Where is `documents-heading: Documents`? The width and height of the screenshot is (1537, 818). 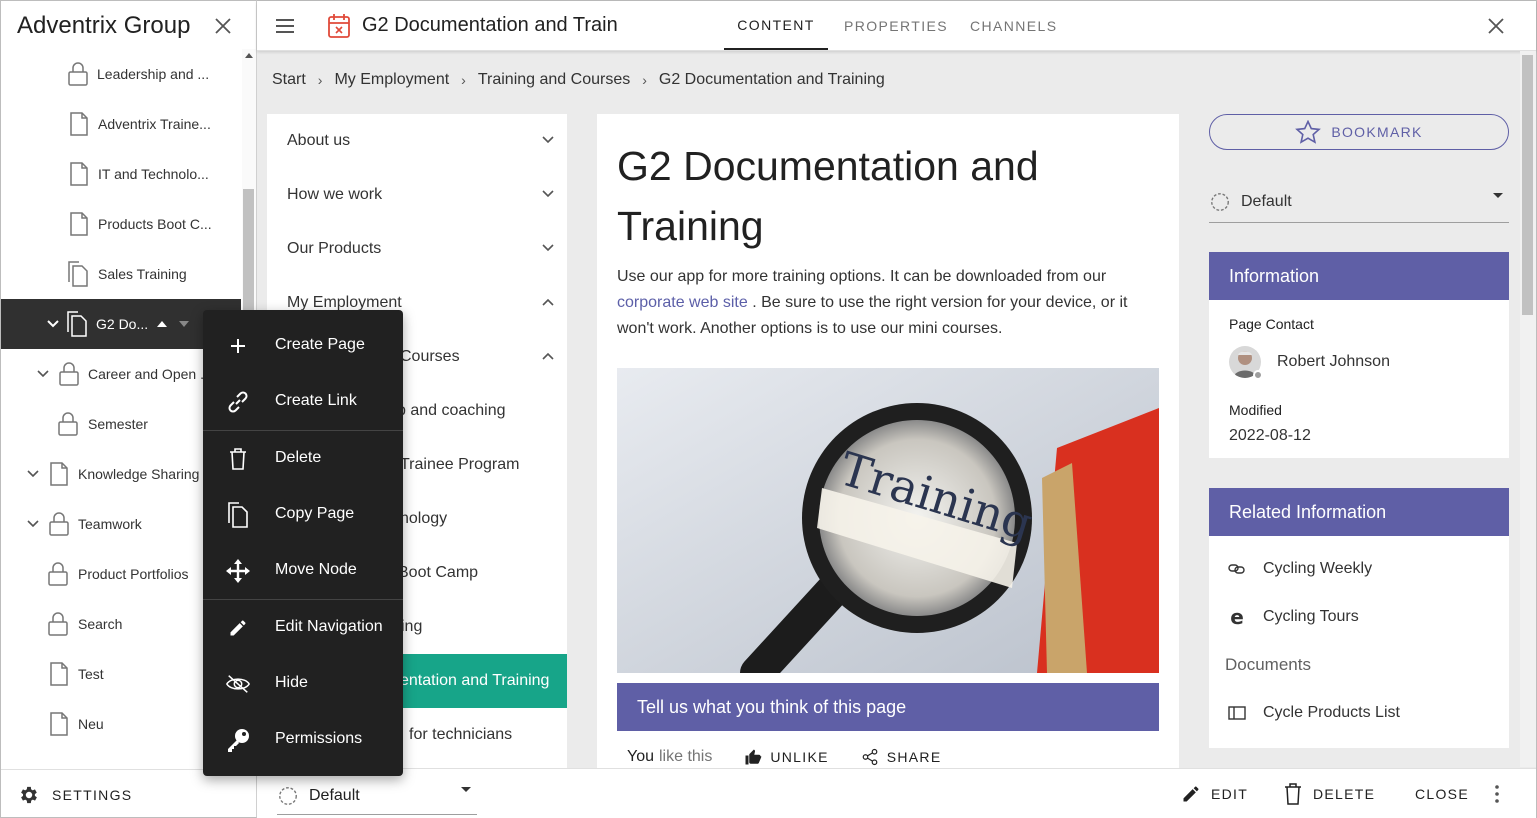 documents-heading: Documents is located at coordinates (1268, 664).